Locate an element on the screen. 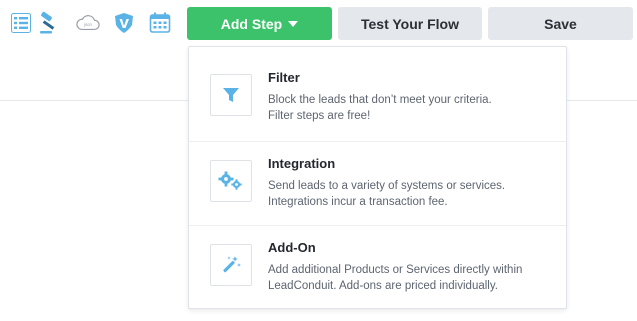 This screenshot has height=321, width=637. svg-text: json is located at coordinates (87, 24).